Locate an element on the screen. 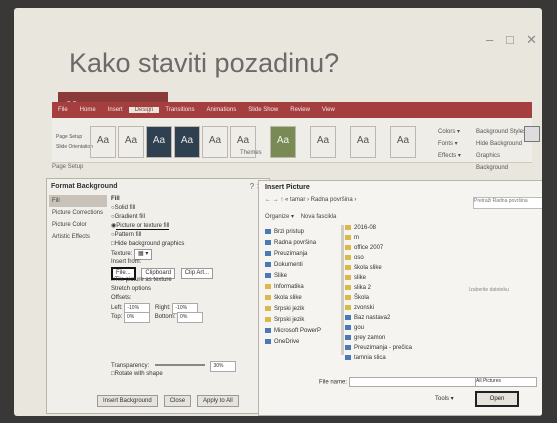  transparency-input: 30% is located at coordinates (223, 366).